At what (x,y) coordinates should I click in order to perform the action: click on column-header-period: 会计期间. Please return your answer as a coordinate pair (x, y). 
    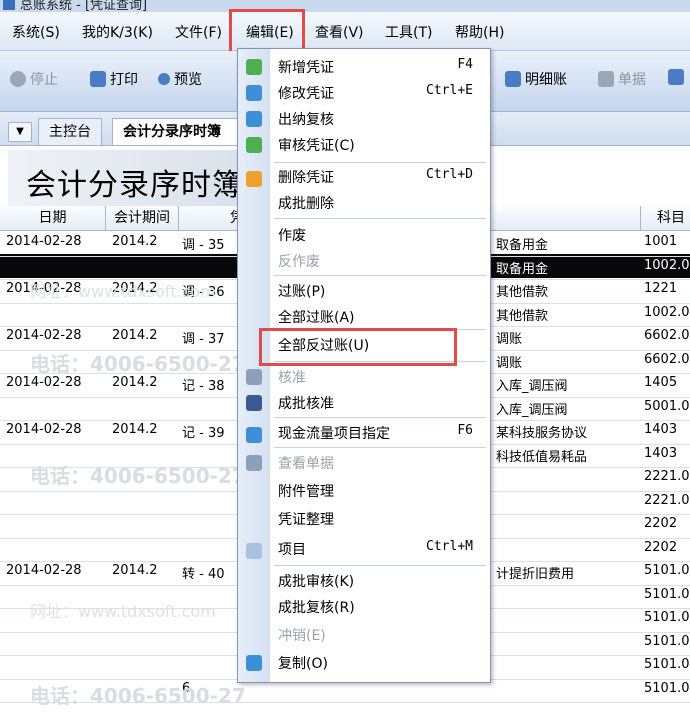
    Looking at the image, I should click on (142, 218).